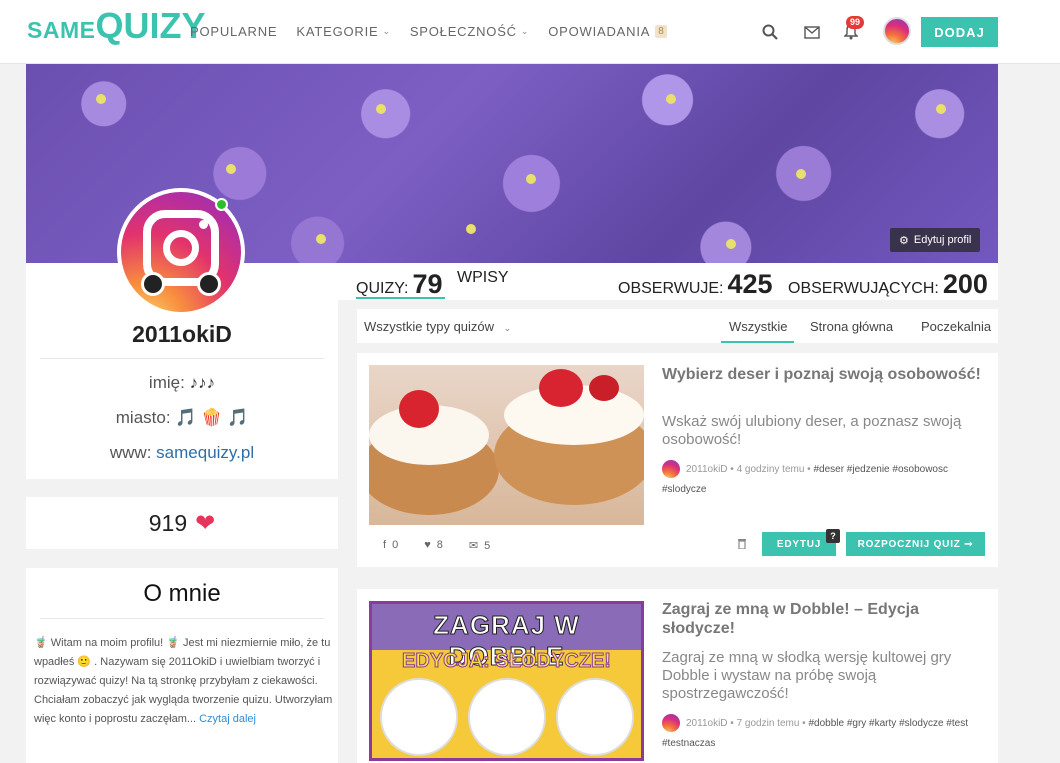 This screenshot has height=763, width=1060. Describe the element at coordinates (205, 523) in the screenshot. I see `heart-icon: ❤` at that location.